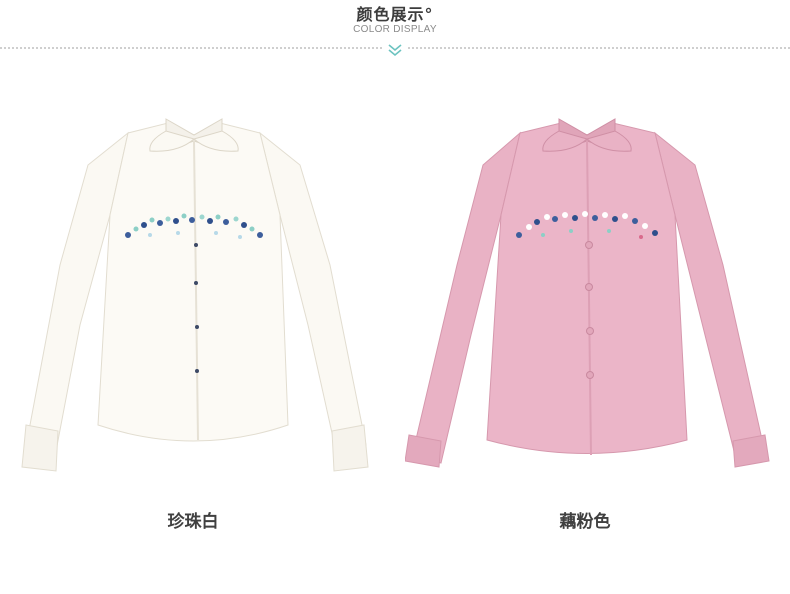  What do you see at coordinates (395, 49) in the screenshot?
I see `double-chevron-down-icon` at bounding box center [395, 49].